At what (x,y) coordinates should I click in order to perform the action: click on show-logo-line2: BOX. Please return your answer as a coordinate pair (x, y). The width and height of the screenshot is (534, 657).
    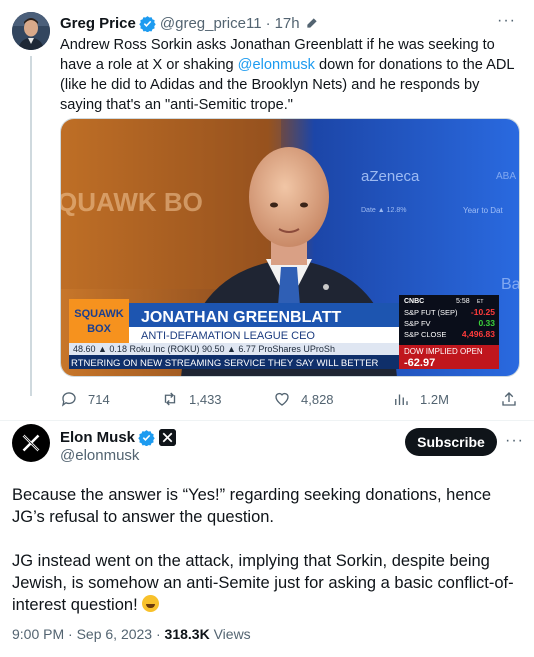
    Looking at the image, I should click on (99, 329).